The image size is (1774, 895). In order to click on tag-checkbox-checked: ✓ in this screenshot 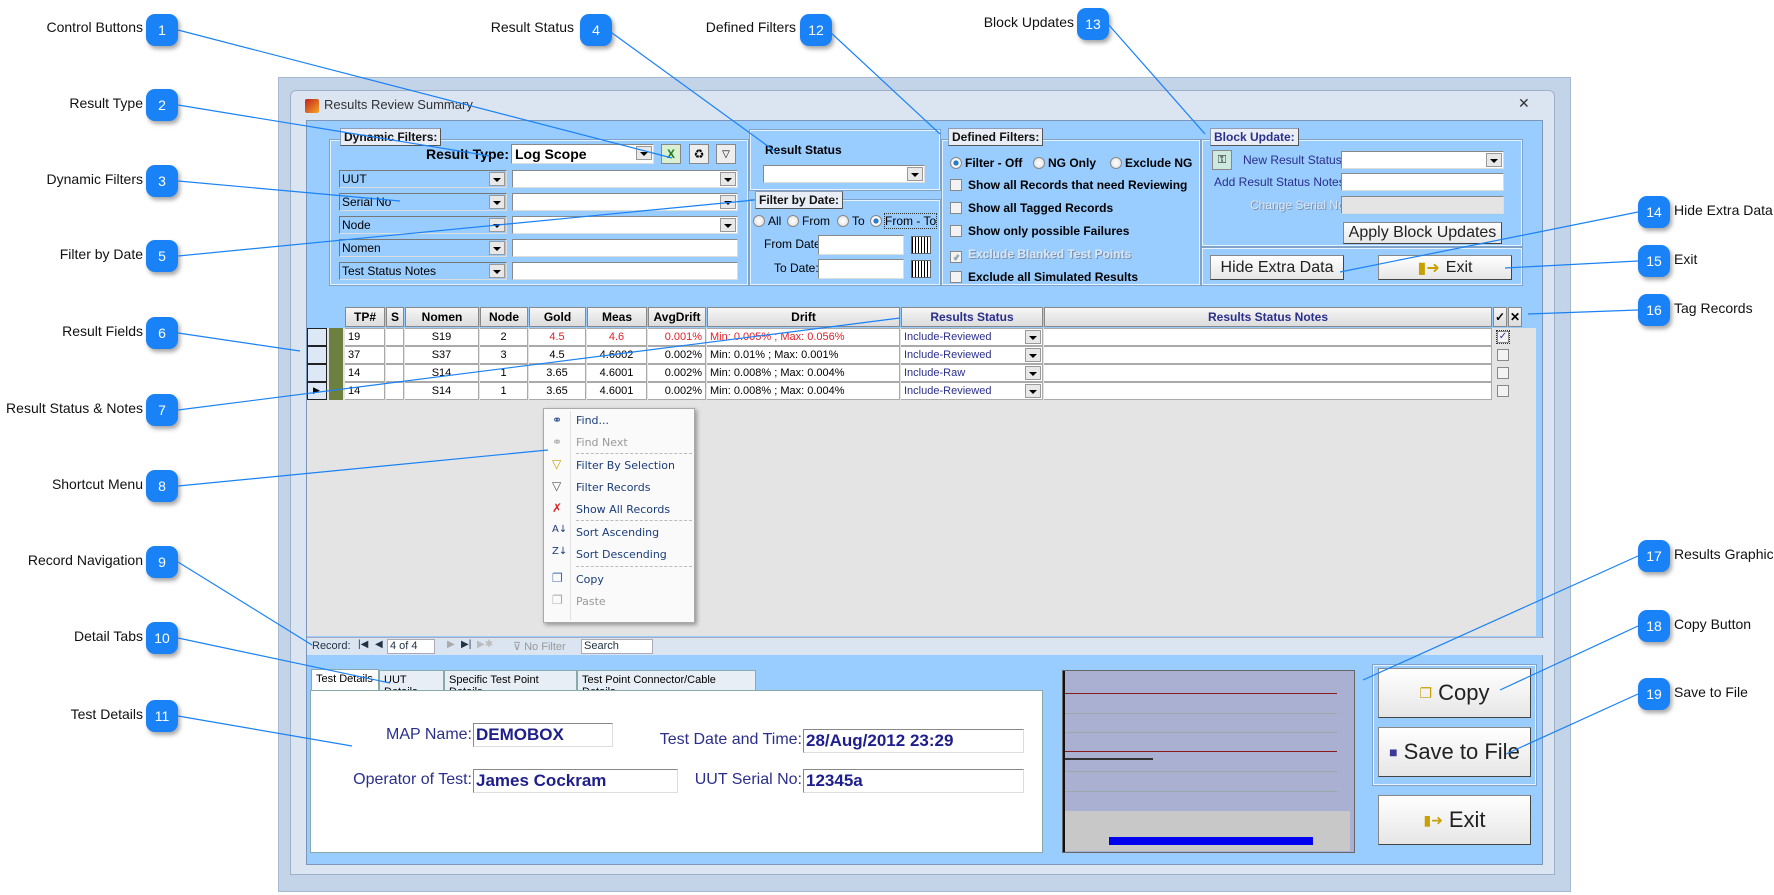, I will do `click(1503, 337)`.